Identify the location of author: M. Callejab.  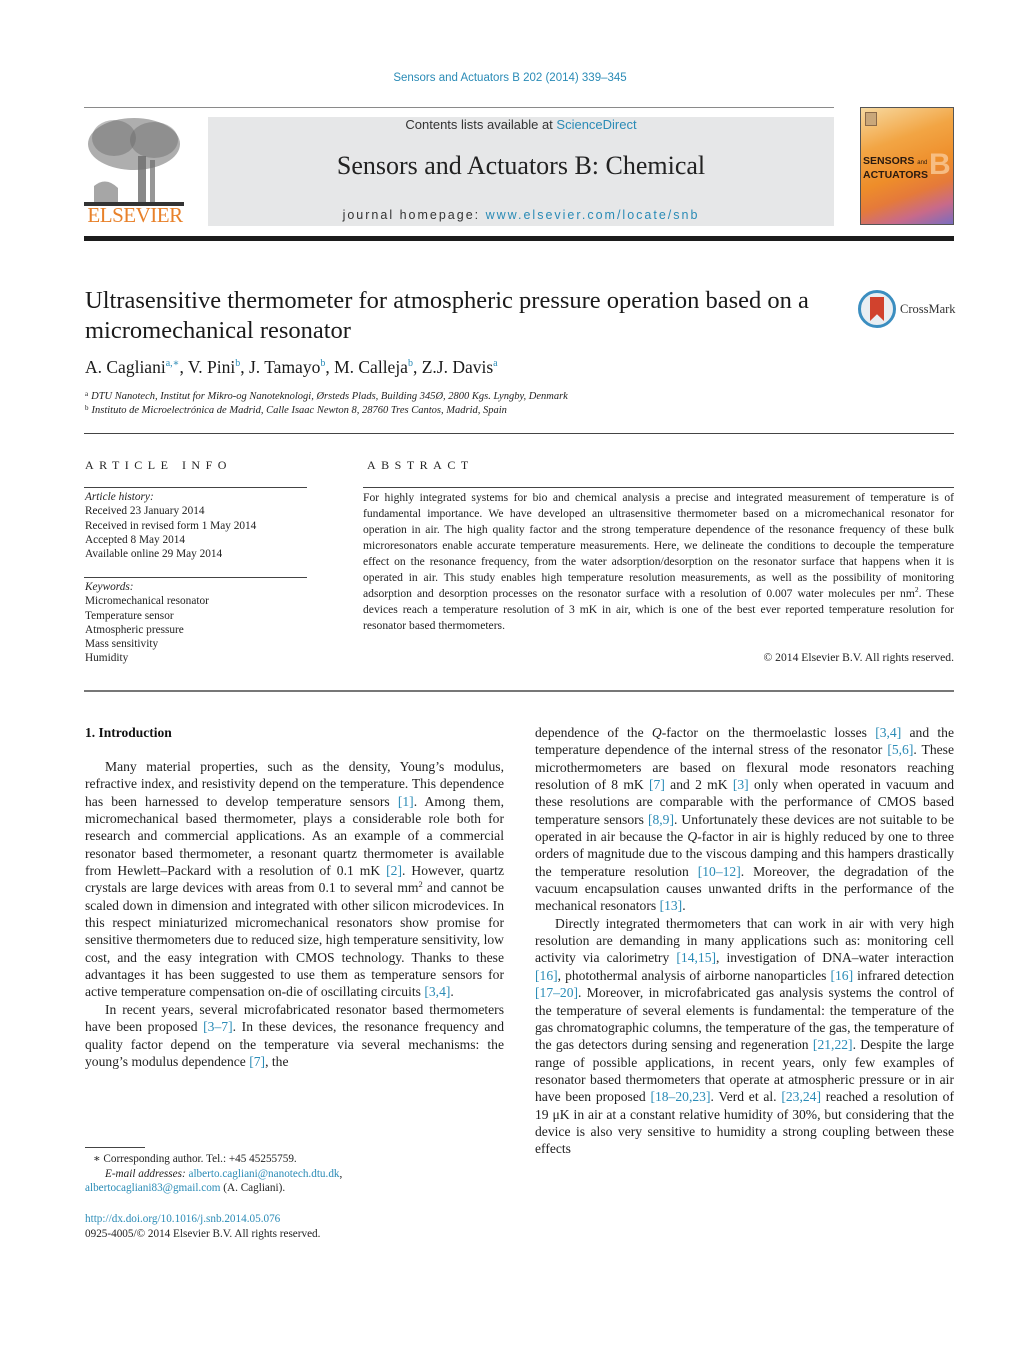
(373, 367).